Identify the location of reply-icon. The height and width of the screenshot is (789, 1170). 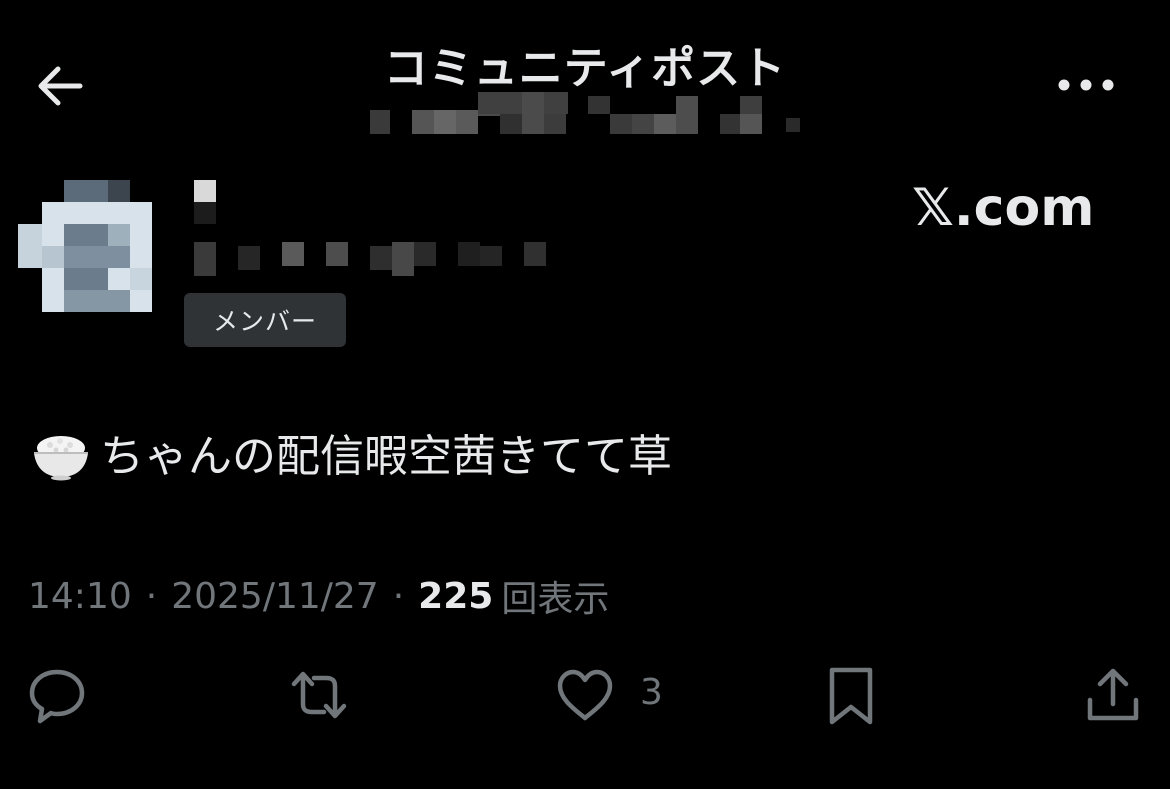
(57, 695).